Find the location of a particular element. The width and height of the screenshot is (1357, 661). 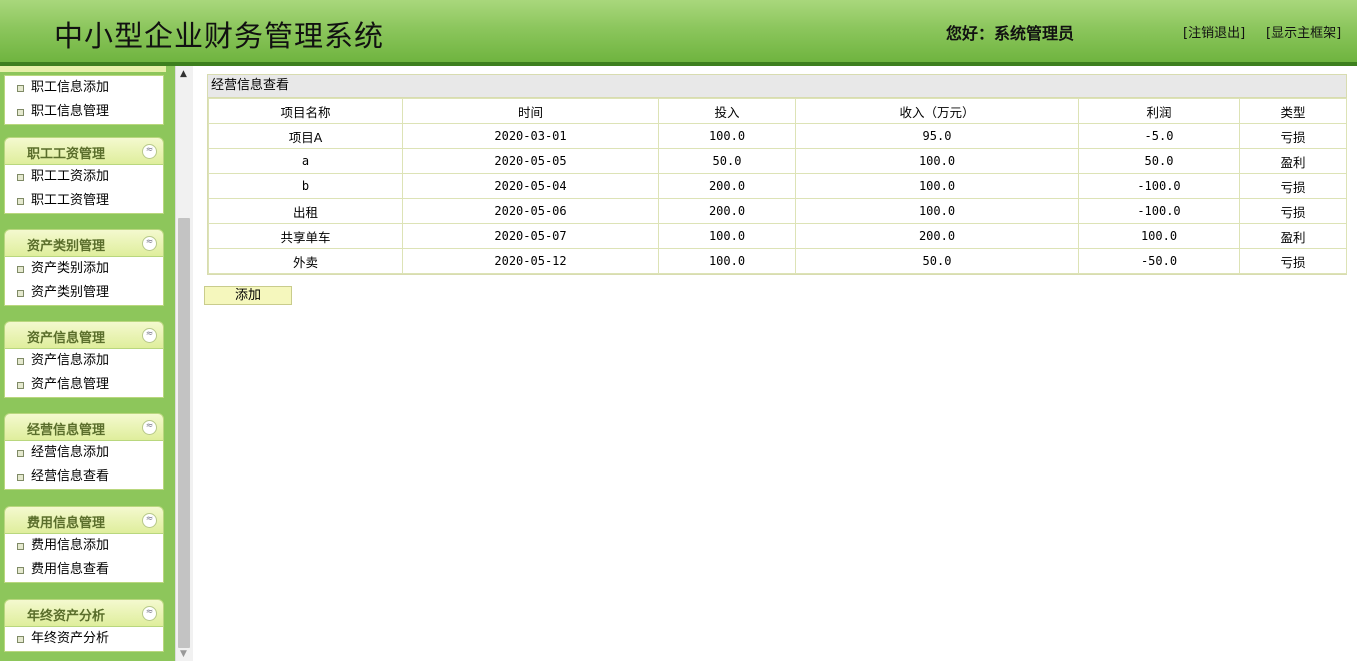

sidebar-item-asset-info-manage: 资产信息管理 is located at coordinates (84, 385).